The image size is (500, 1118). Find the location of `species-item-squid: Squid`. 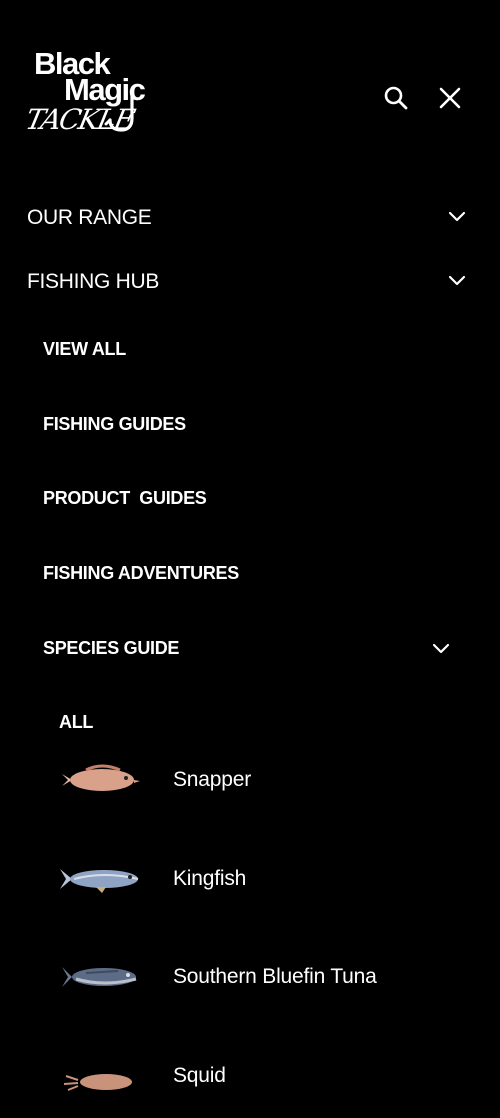

species-item-squid: Squid is located at coordinates (250, 1078).